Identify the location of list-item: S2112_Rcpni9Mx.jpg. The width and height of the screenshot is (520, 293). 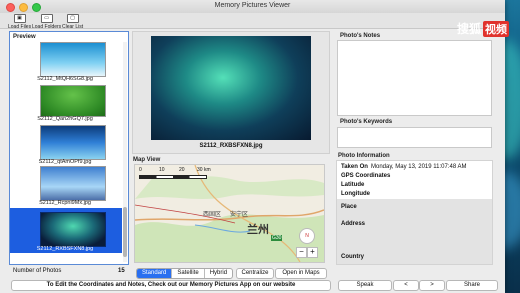
(66, 186).